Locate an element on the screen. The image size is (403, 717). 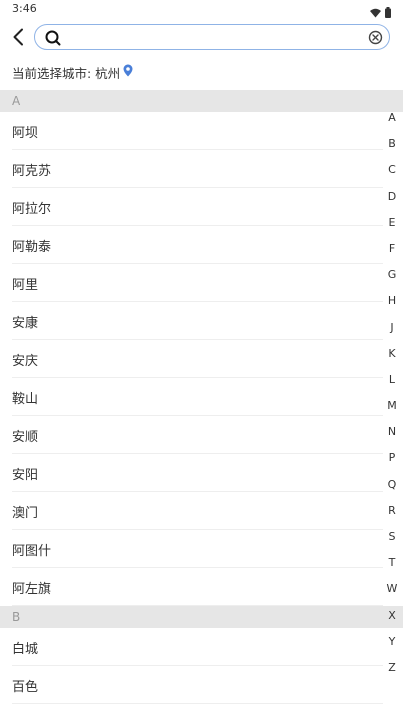
city-item: 阿坝 is located at coordinates (201, 131).